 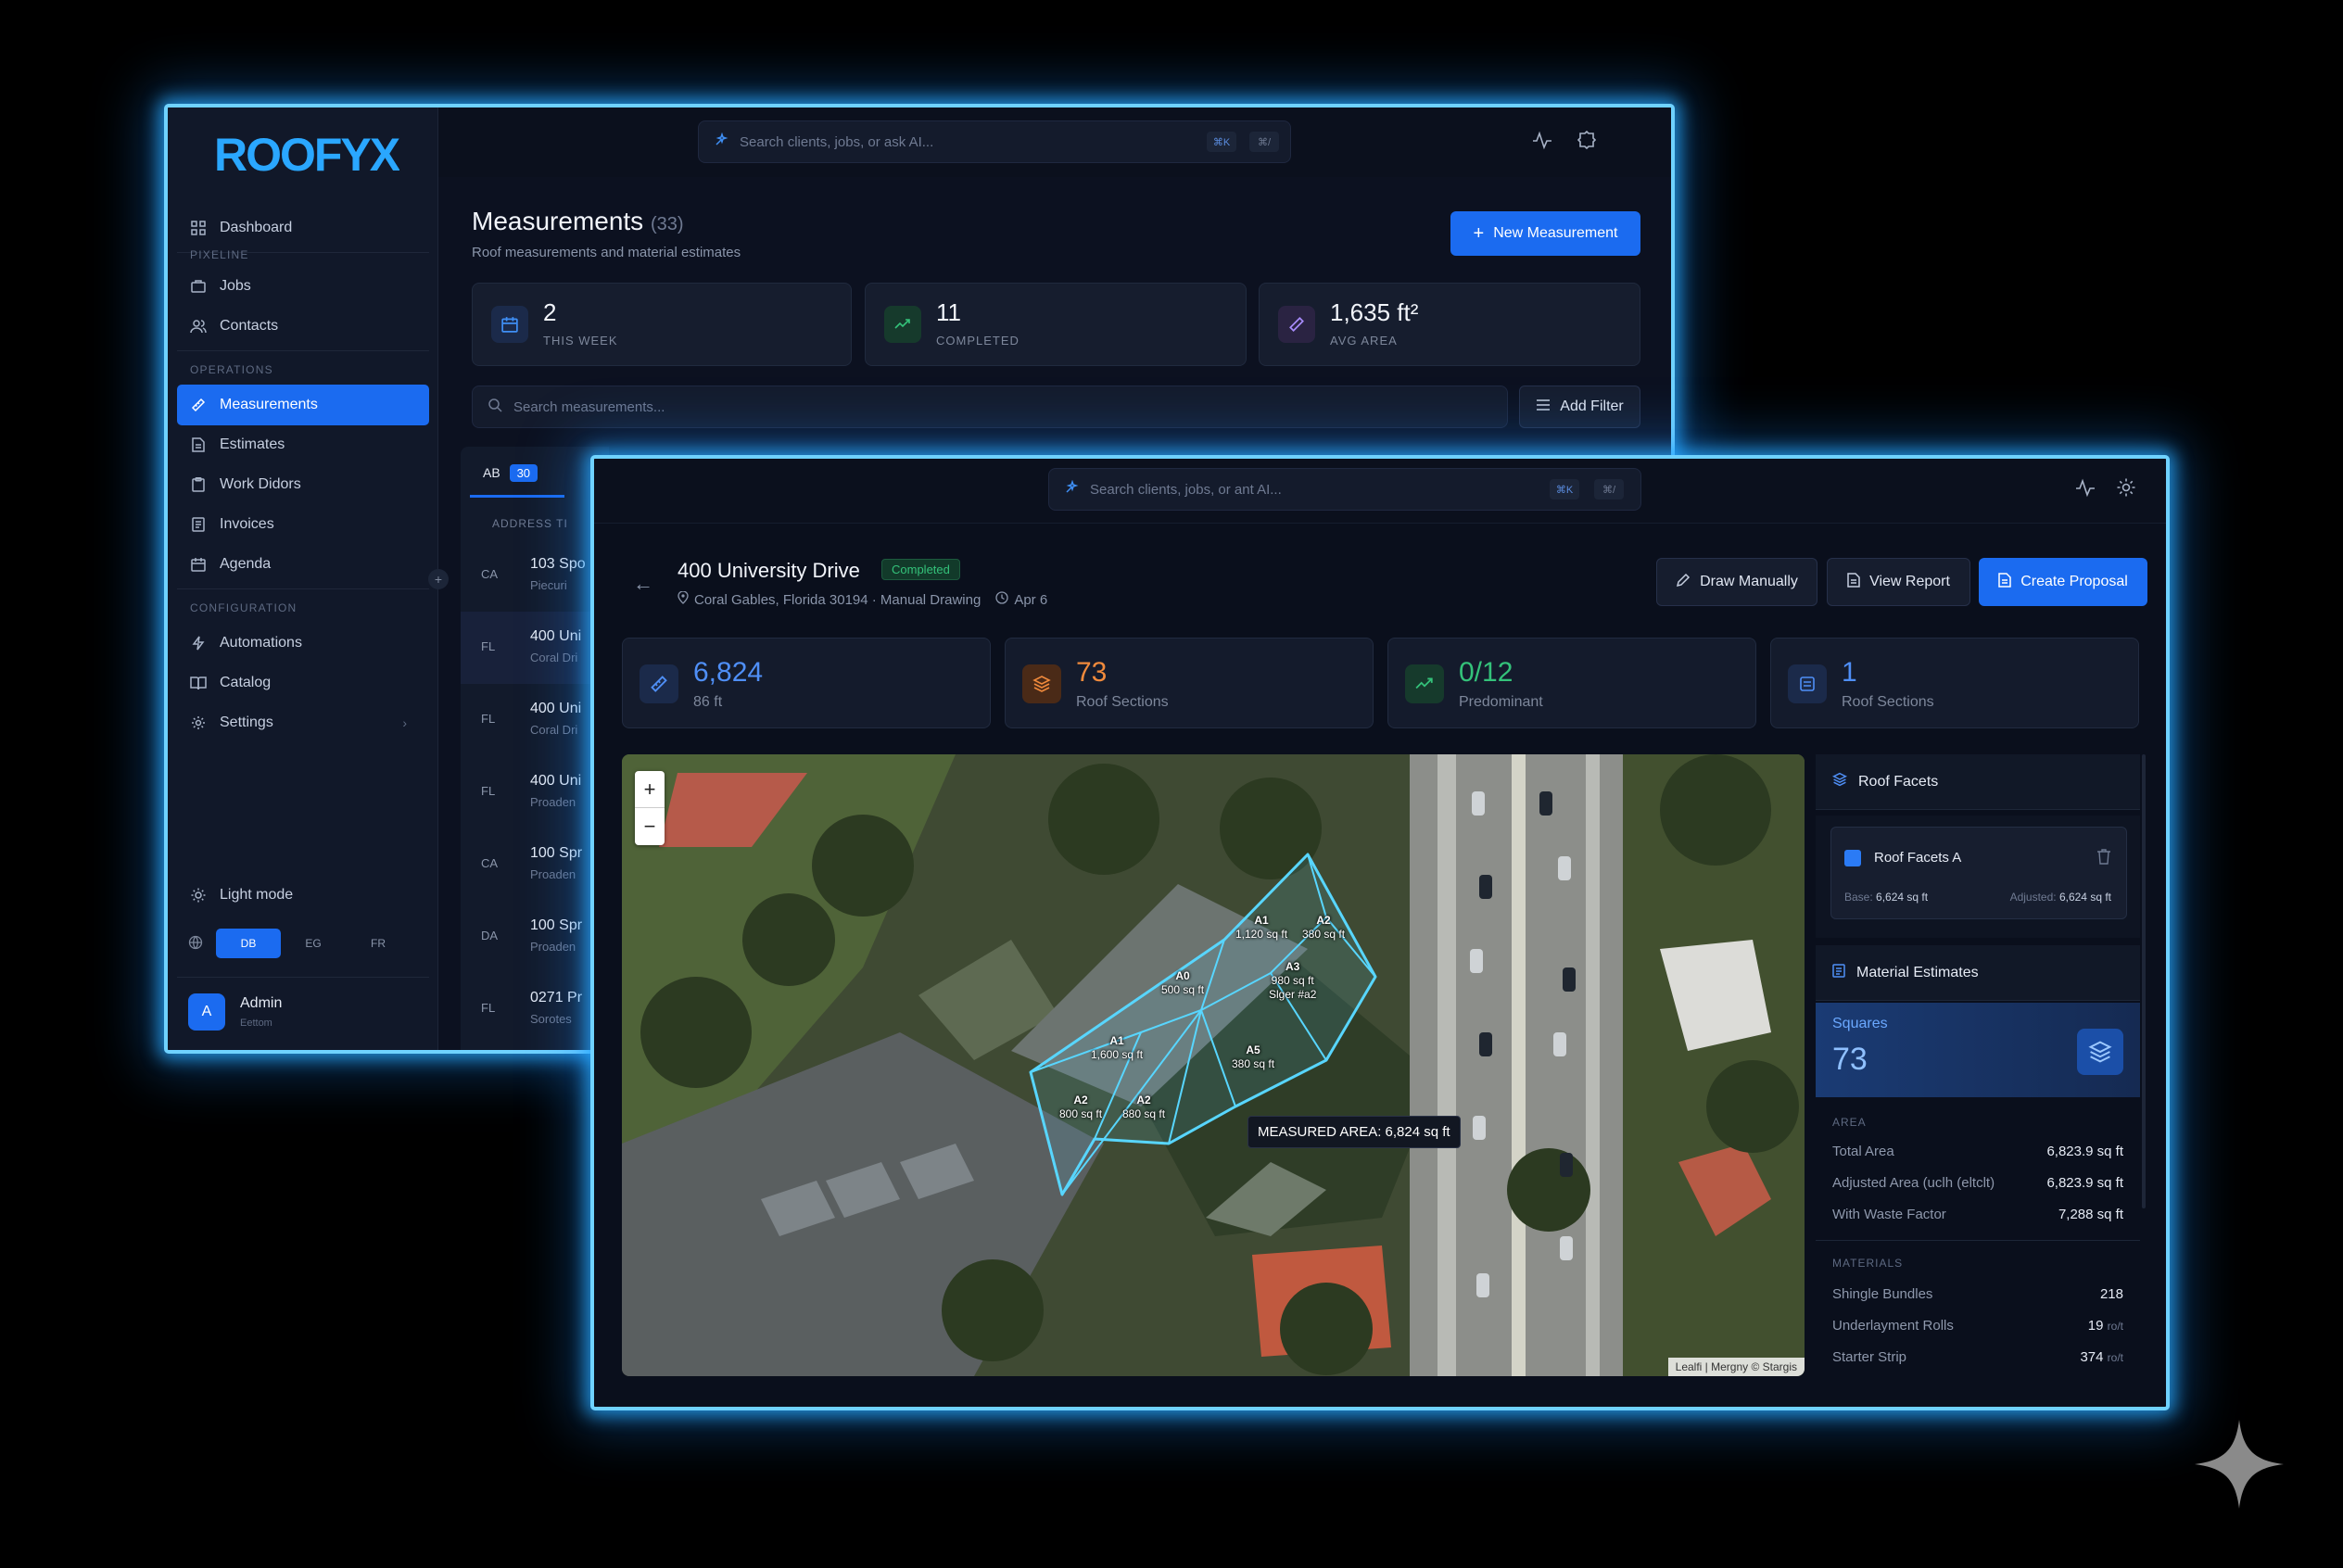 What do you see at coordinates (535, 1009) in the screenshot?
I see `table-row: FL 0271 Pr Sorotes` at bounding box center [535, 1009].